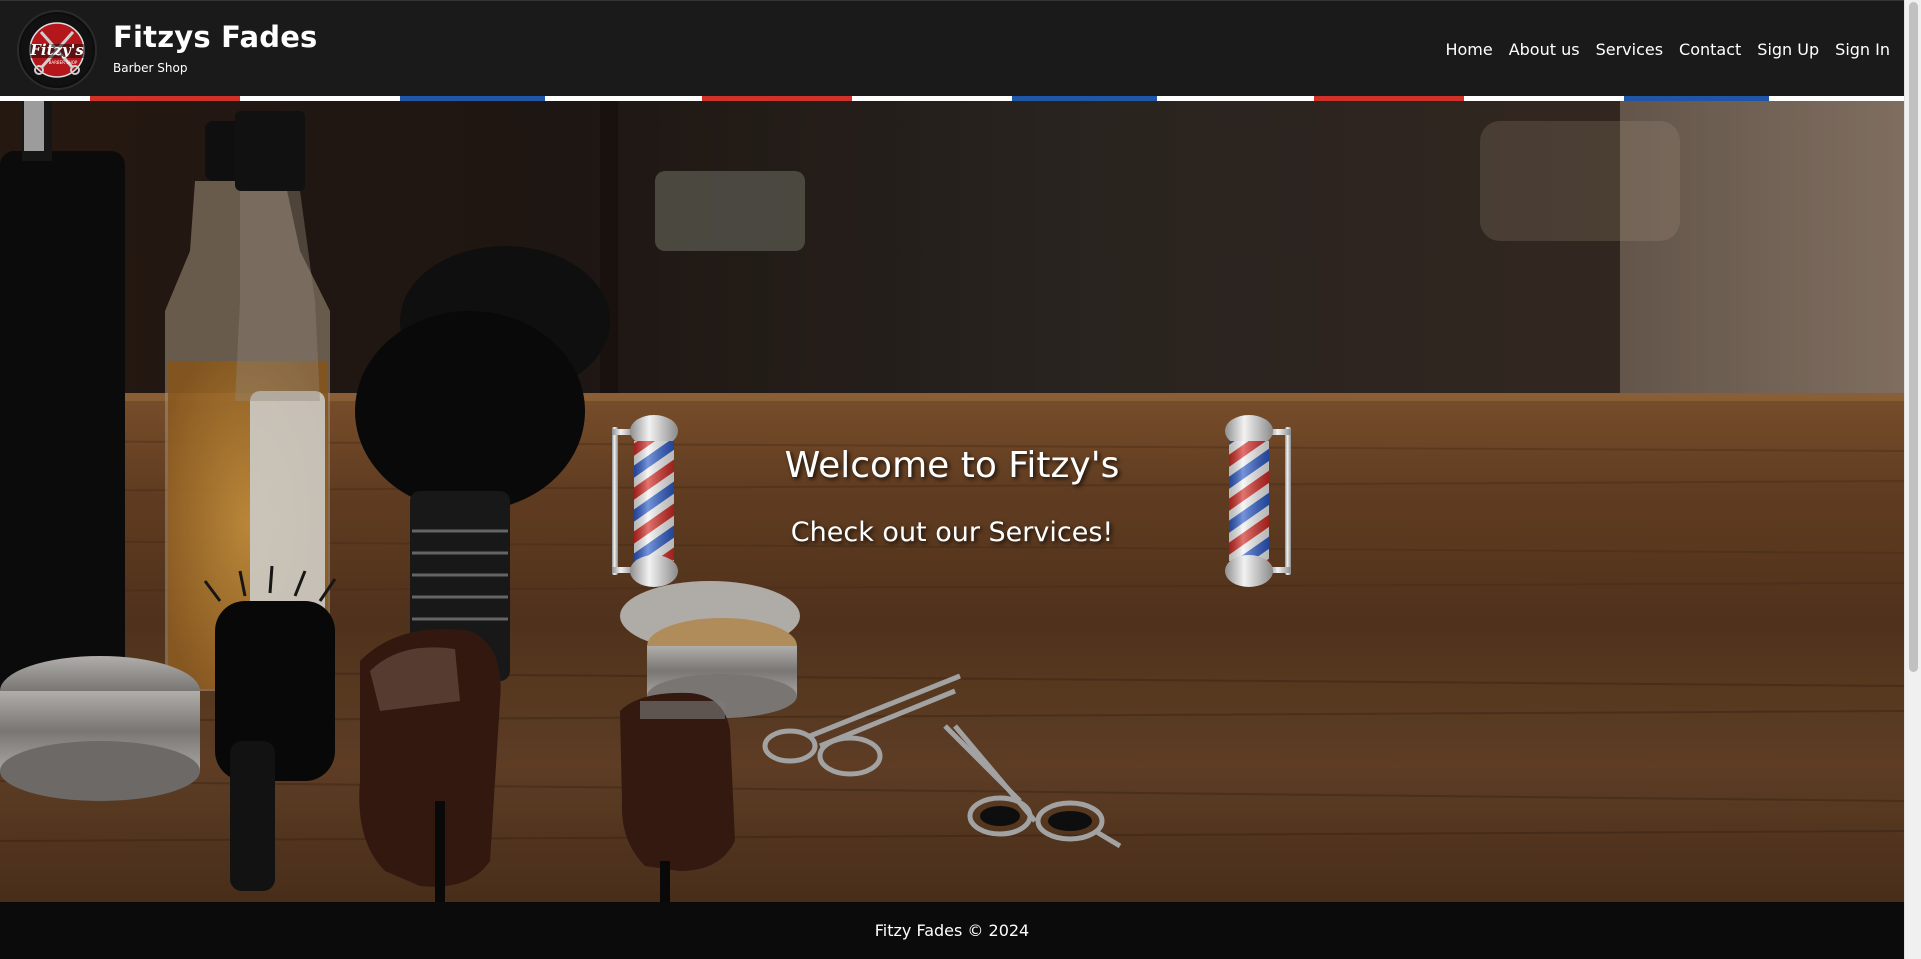 This screenshot has height=959, width=1921. I want to click on logo-wordmark: Fitzy's, so click(56, 50).